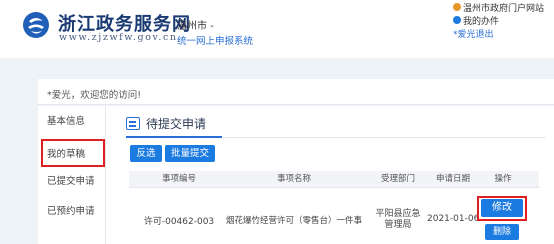 The height and width of the screenshot is (244, 554). I want to click on city-selector: 温州市 -, so click(195, 24).